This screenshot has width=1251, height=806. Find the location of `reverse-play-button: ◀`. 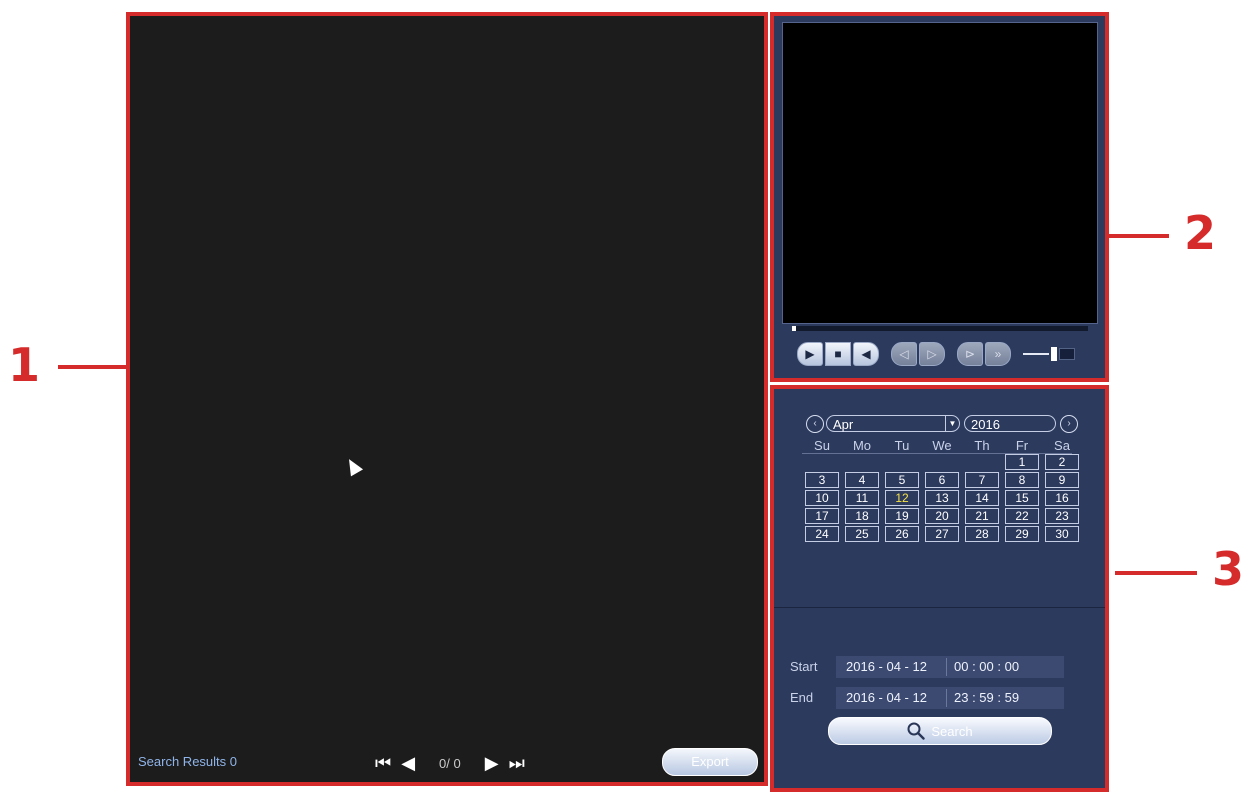

reverse-play-button: ◀ is located at coordinates (866, 354).